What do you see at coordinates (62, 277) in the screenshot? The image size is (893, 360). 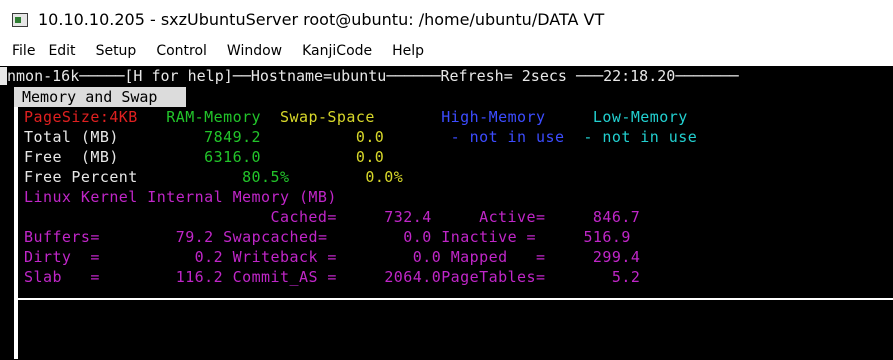 I see `slab-label: Slab =` at bounding box center [62, 277].